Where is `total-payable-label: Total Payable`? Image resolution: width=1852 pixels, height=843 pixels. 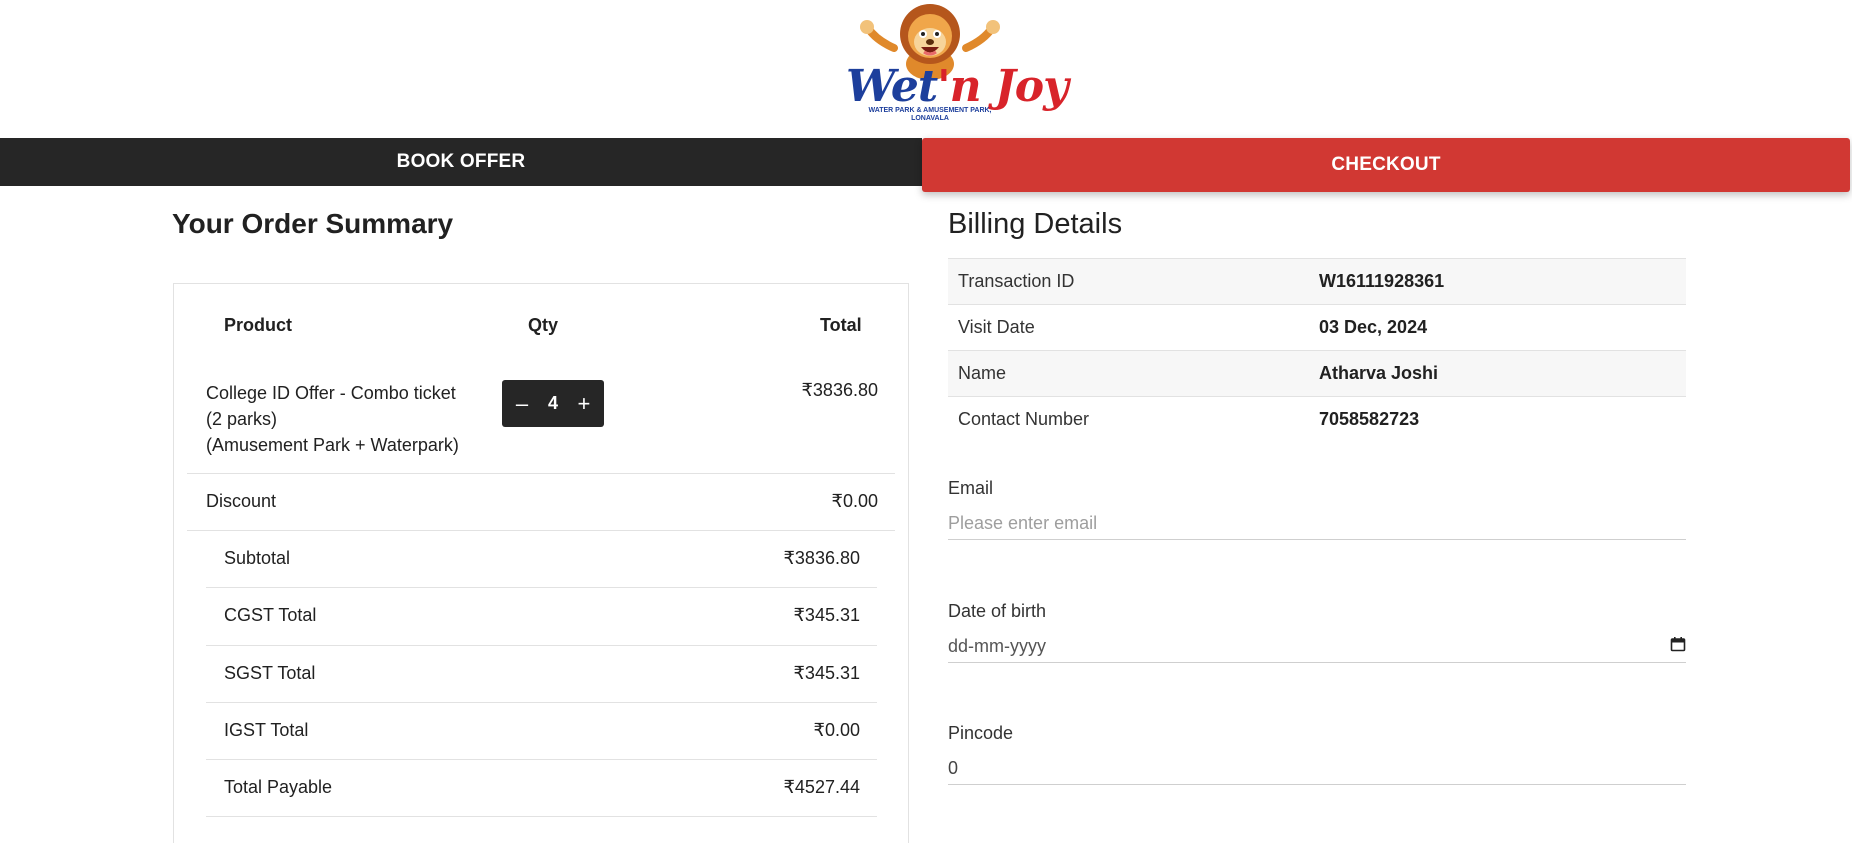 total-payable-label: Total Payable is located at coordinates (278, 787).